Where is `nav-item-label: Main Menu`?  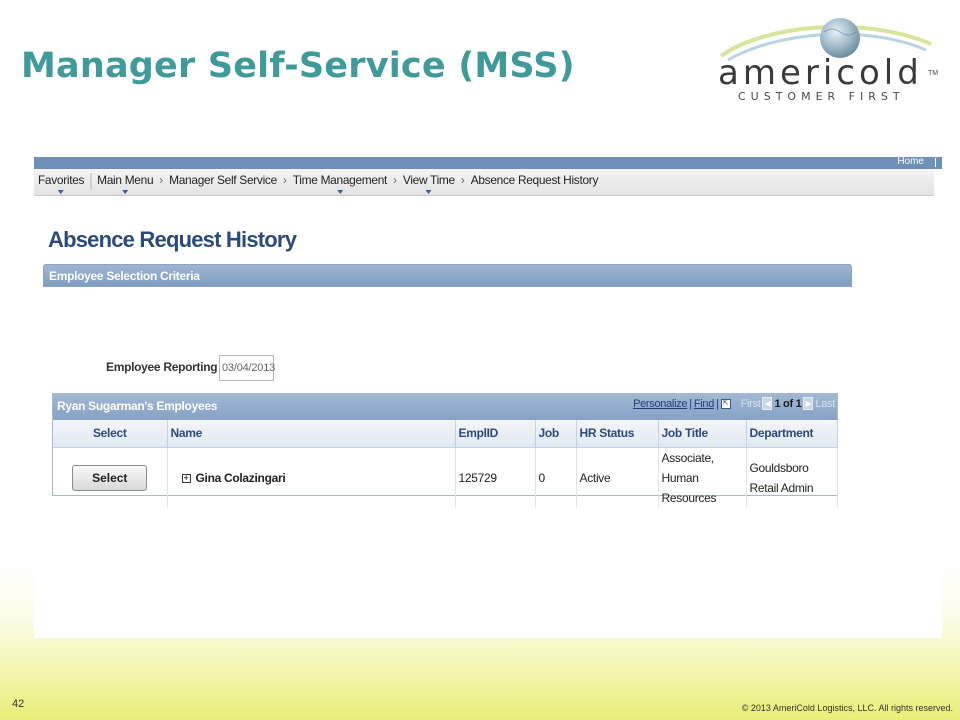
nav-item-label: Main Menu is located at coordinates (125, 180).